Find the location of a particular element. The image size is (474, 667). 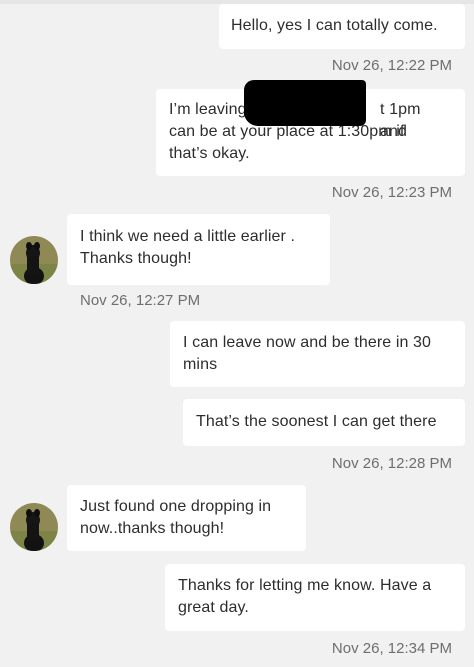

message-text: Hello, yes I can totally come. is located at coordinates (334, 25).